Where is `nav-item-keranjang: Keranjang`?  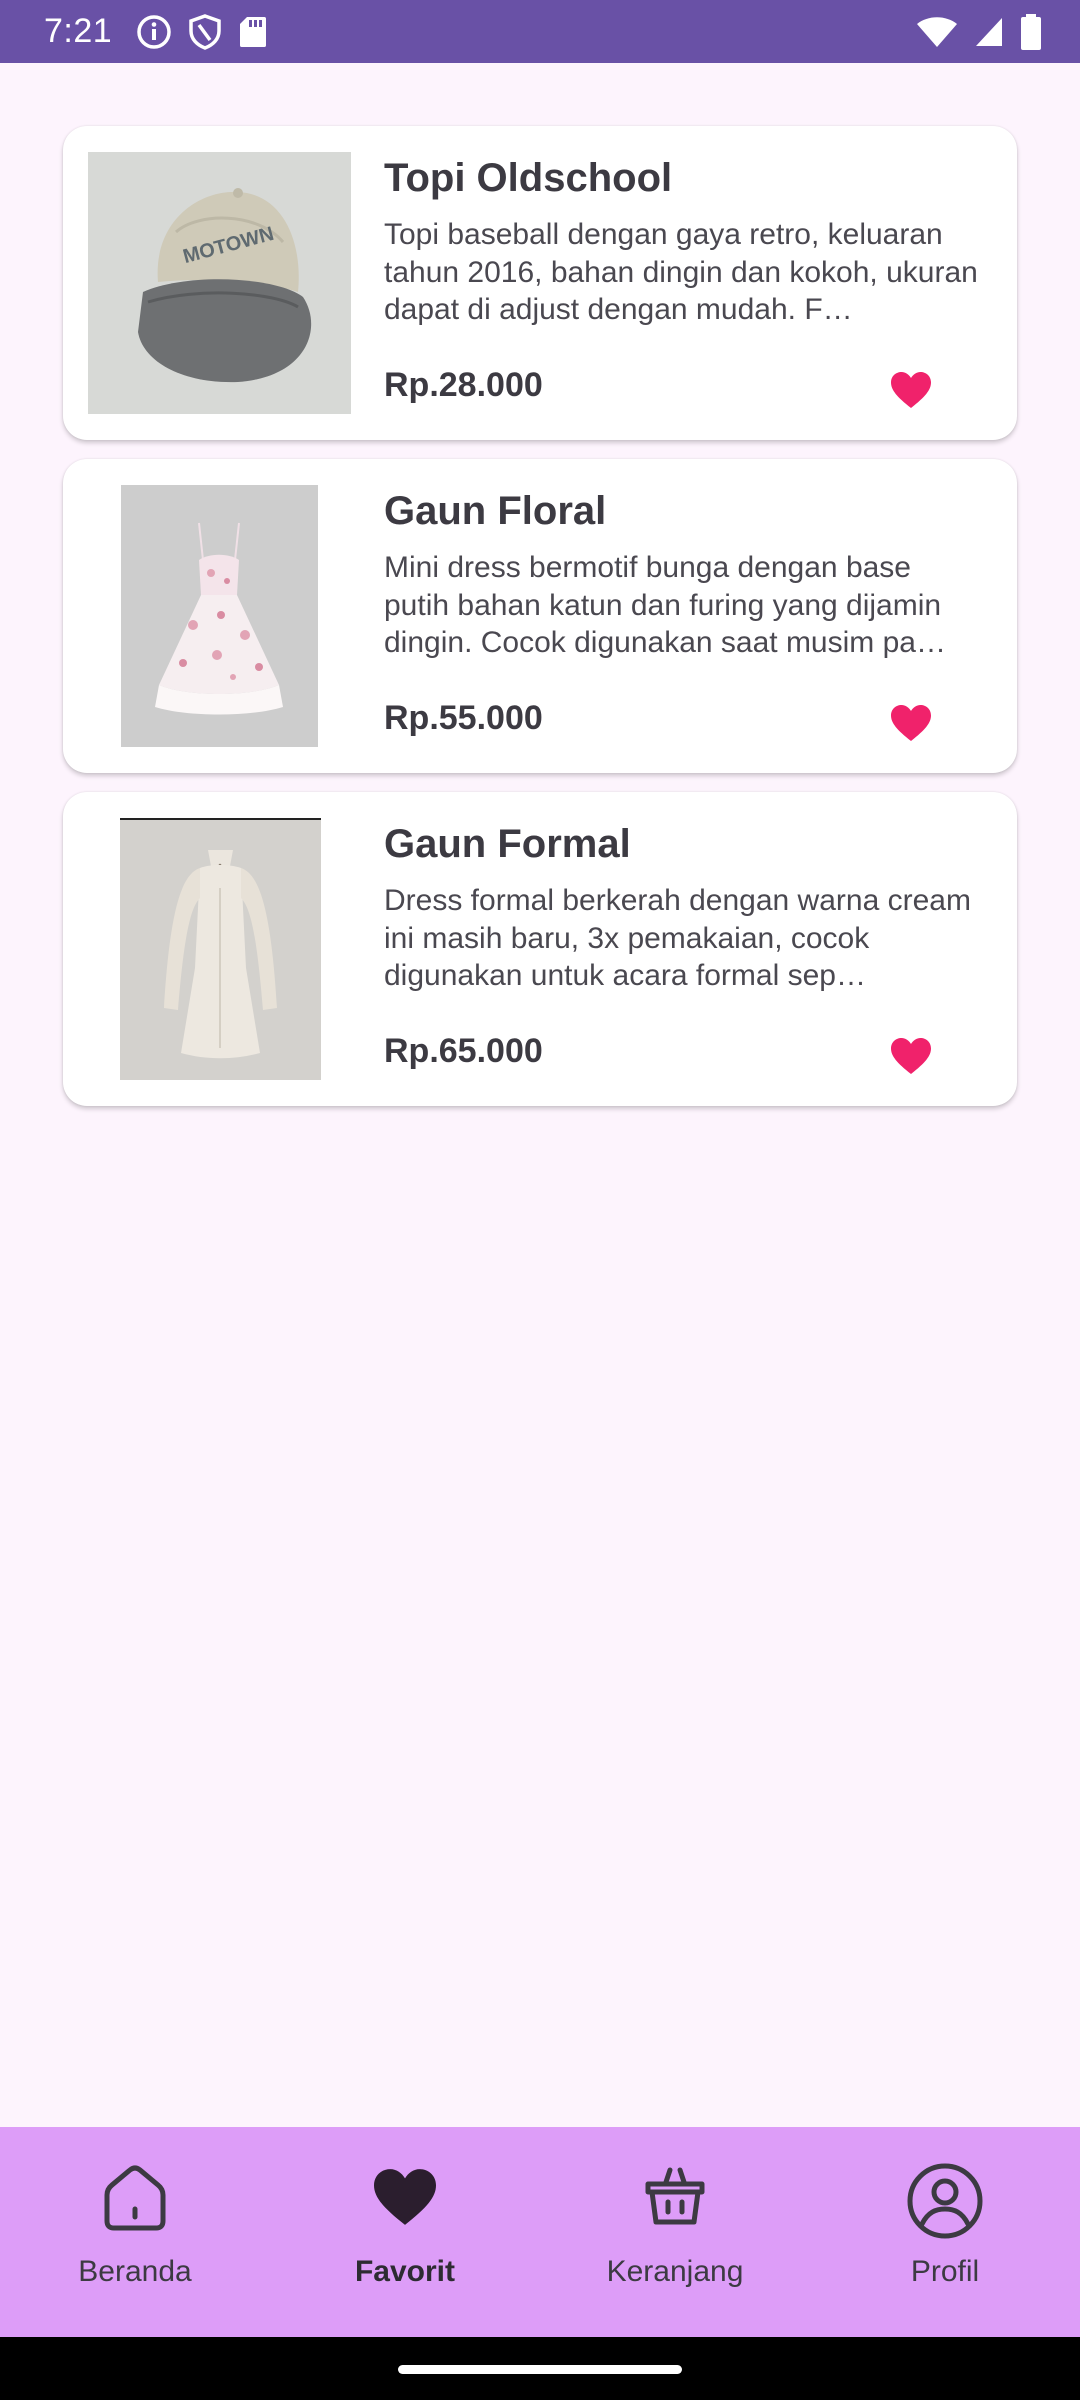
nav-item-keranjang: Keranjang is located at coordinates (675, 2232).